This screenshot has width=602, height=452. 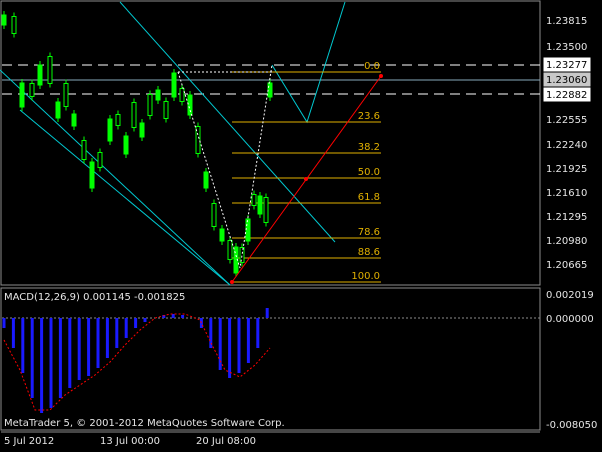 I want to click on macd-title: MACD(12,26,9) 0.001145 -0.001825, so click(x=94, y=297).